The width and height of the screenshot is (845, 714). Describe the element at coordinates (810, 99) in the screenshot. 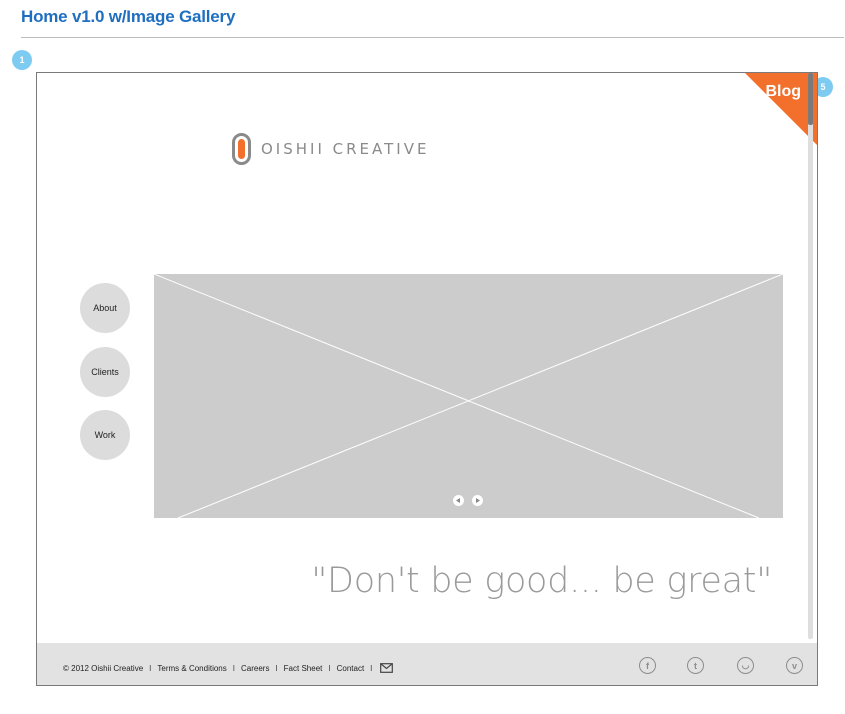

I see `scrollbar-thumb` at that location.